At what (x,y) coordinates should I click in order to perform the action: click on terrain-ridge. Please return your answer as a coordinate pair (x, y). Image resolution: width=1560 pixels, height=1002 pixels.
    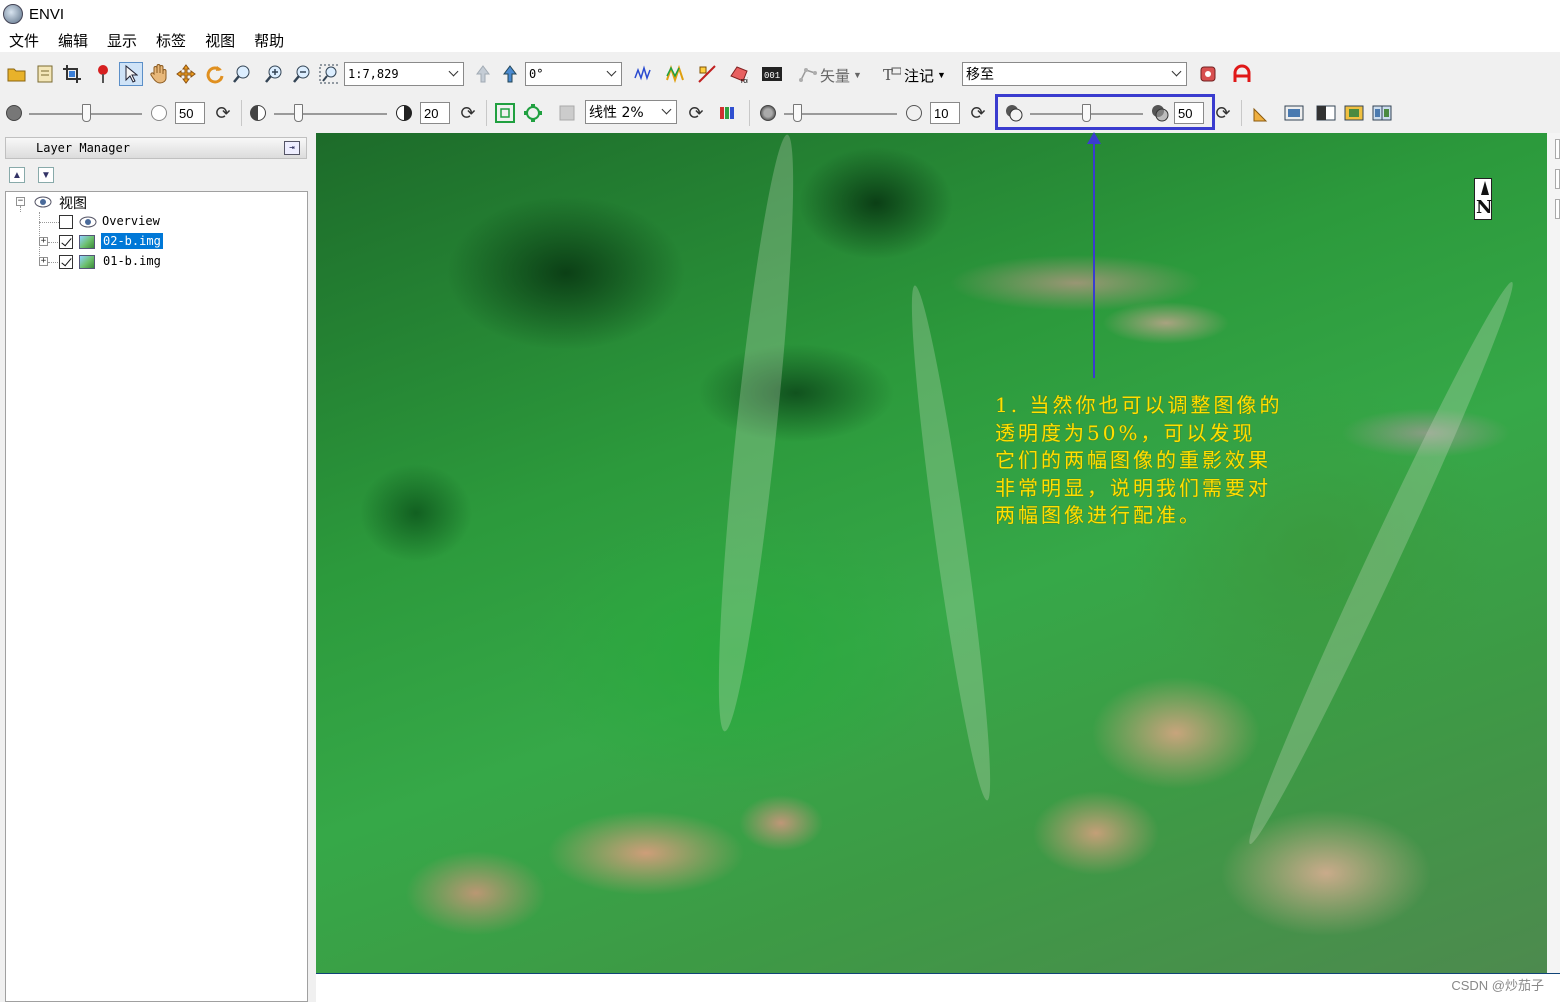
    Looking at the image, I should click on (756, 433).